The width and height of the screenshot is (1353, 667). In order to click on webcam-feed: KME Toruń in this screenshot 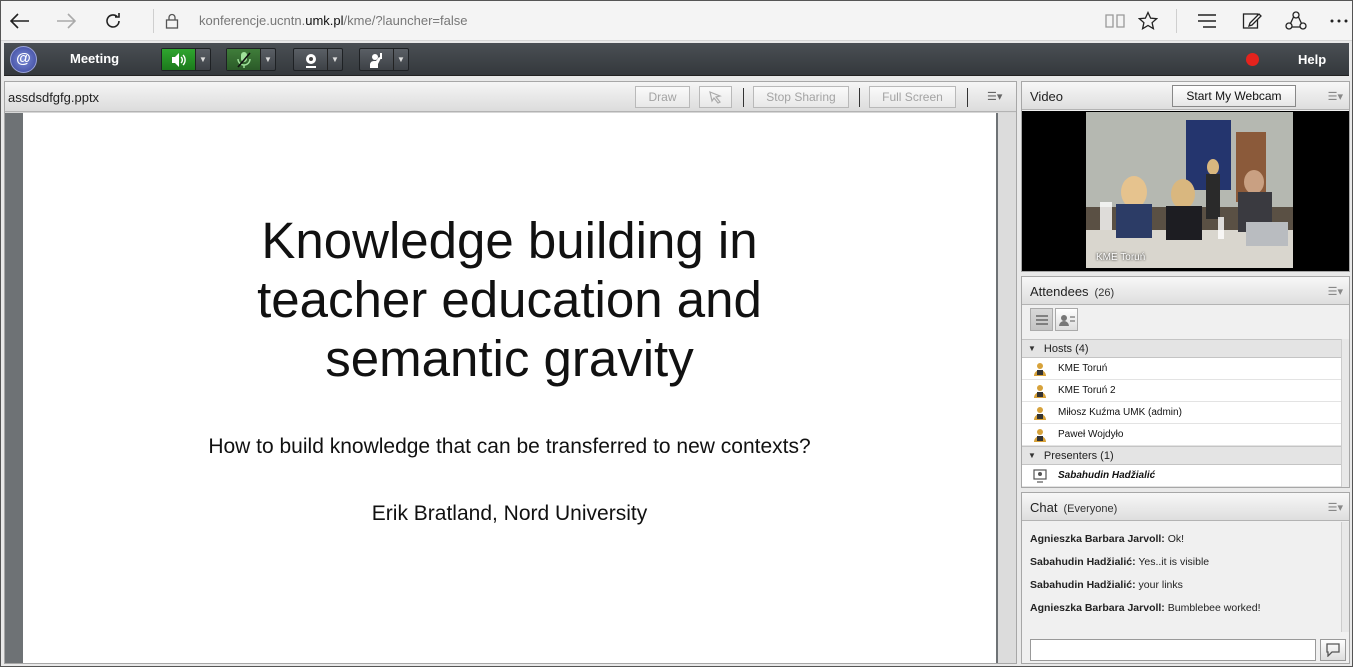, I will do `click(1189, 190)`.